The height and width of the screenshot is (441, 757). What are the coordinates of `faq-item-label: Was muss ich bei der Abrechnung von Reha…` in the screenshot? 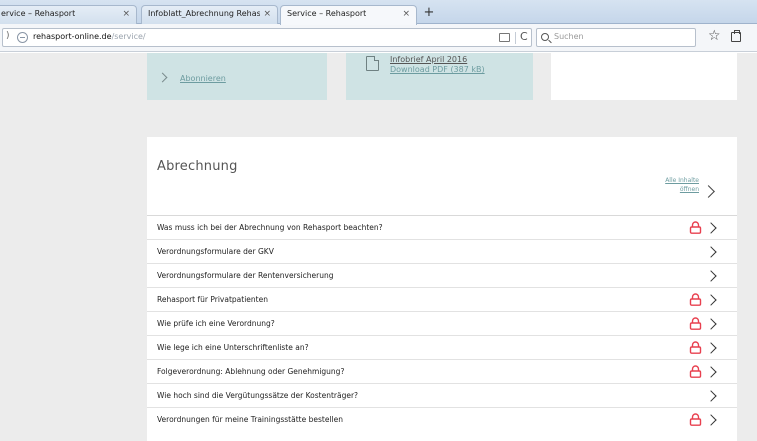 It's located at (270, 227).